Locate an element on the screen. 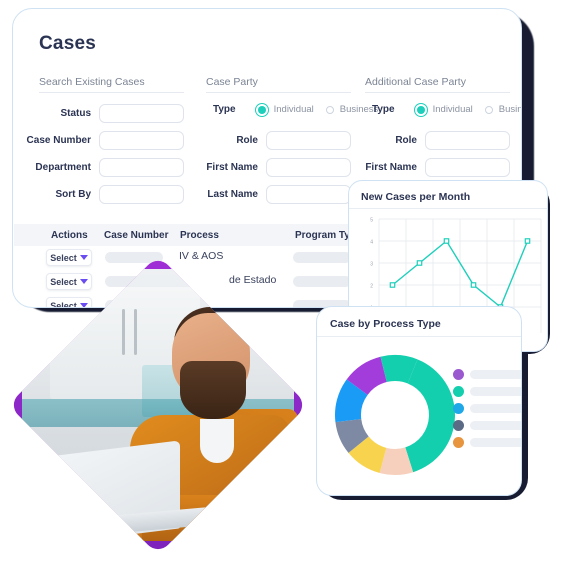 The width and height of the screenshot is (584, 580). line-card-divider is located at coordinates (448, 208).